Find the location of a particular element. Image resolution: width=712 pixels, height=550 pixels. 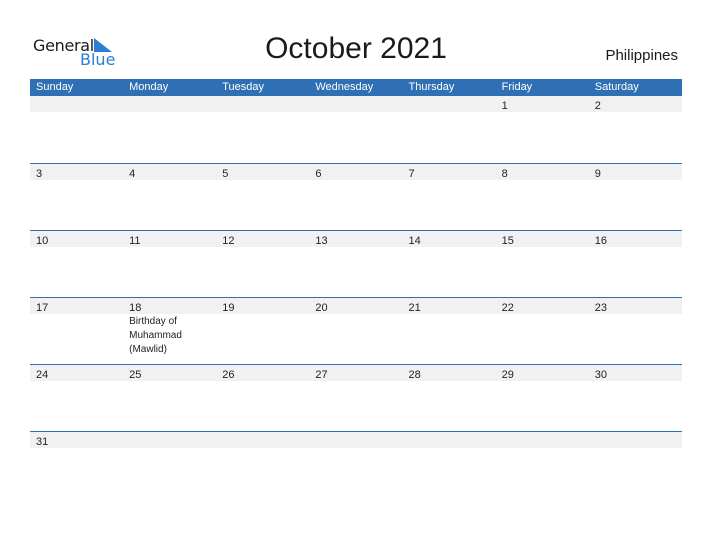

day-cell: 25 is located at coordinates (169, 373).